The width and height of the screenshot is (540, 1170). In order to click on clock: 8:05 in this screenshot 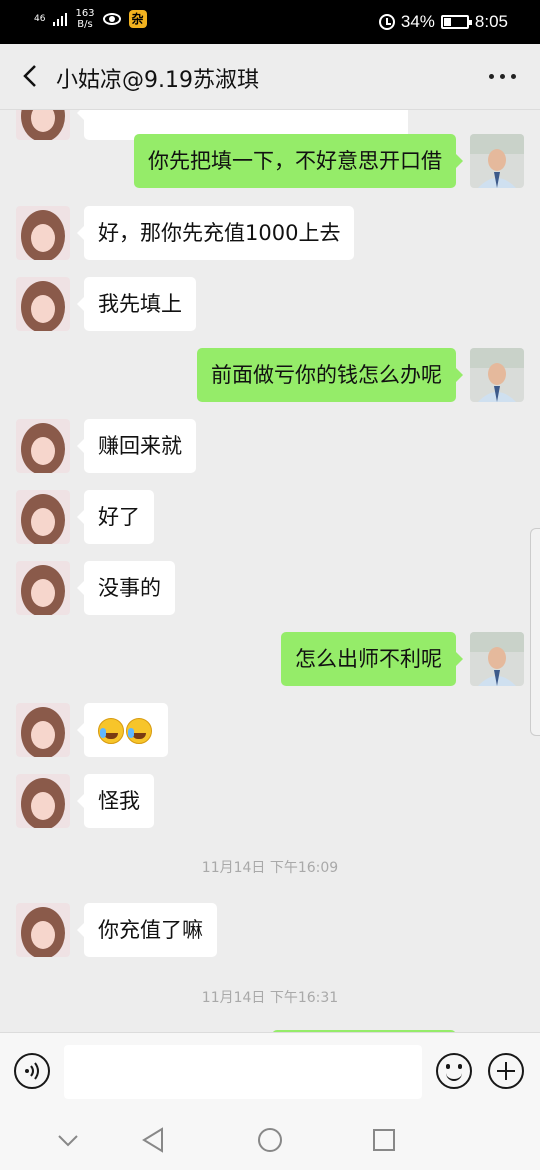, I will do `click(491, 21)`.